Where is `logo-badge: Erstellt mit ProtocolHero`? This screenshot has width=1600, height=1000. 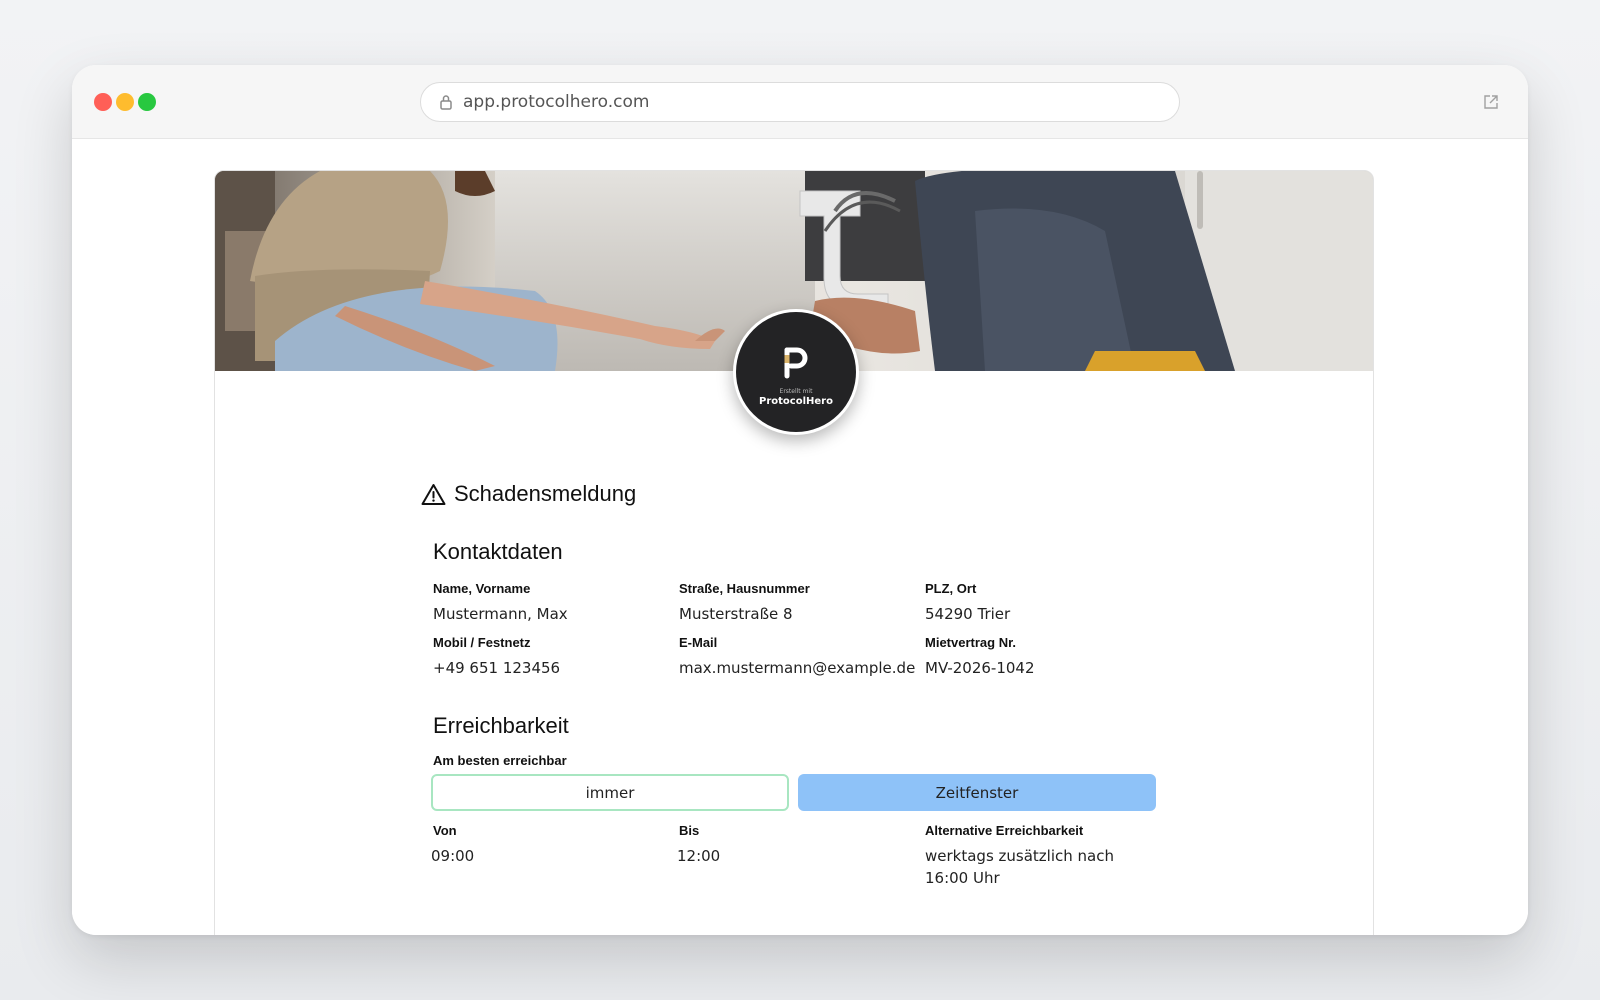 logo-badge: Erstellt mit ProtocolHero is located at coordinates (796, 372).